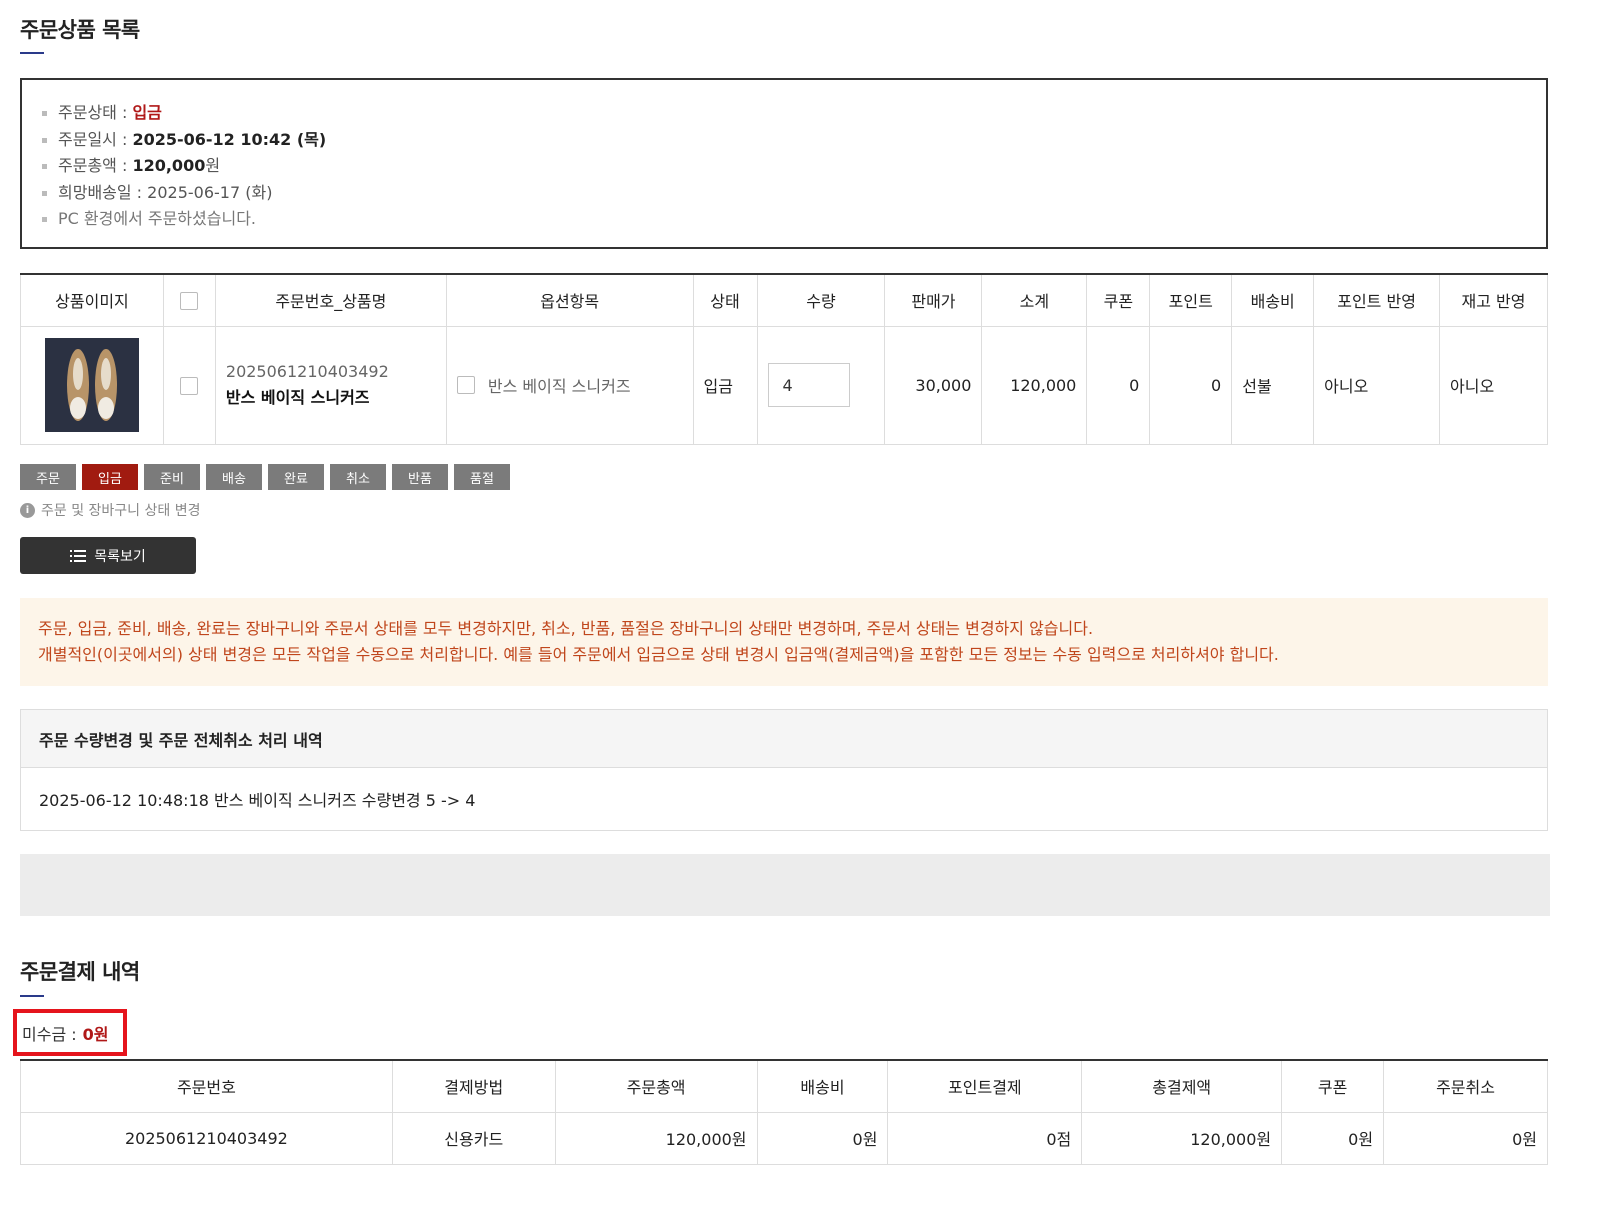 This screenshot has width=1600, height=1211. What do you see at coordinates (473, 1138) in the screenshot?
I see `pay-method: 신용카드` at bounding box center [473, 1138].